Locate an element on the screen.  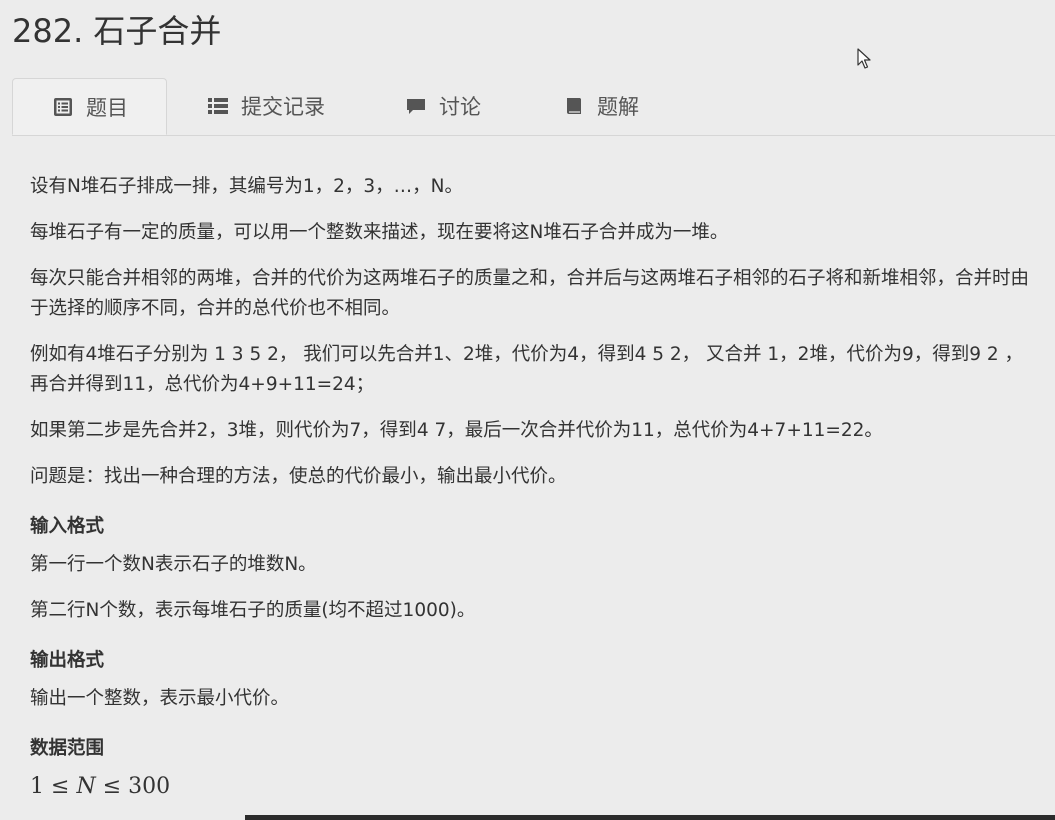
input-format-heading: 输入格式 is located at coordinates (67, 526).